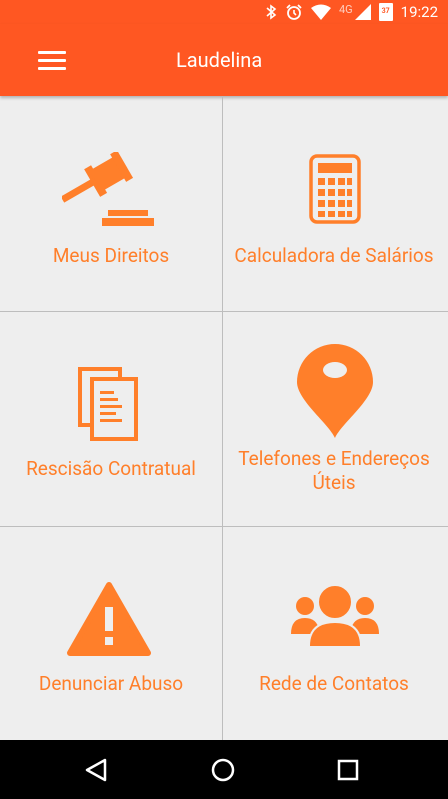 This screenshot has height=799, width=448. Describe the element at coordinates (345, 9) in the screenshot. I see `network-type: 4G` at that location.